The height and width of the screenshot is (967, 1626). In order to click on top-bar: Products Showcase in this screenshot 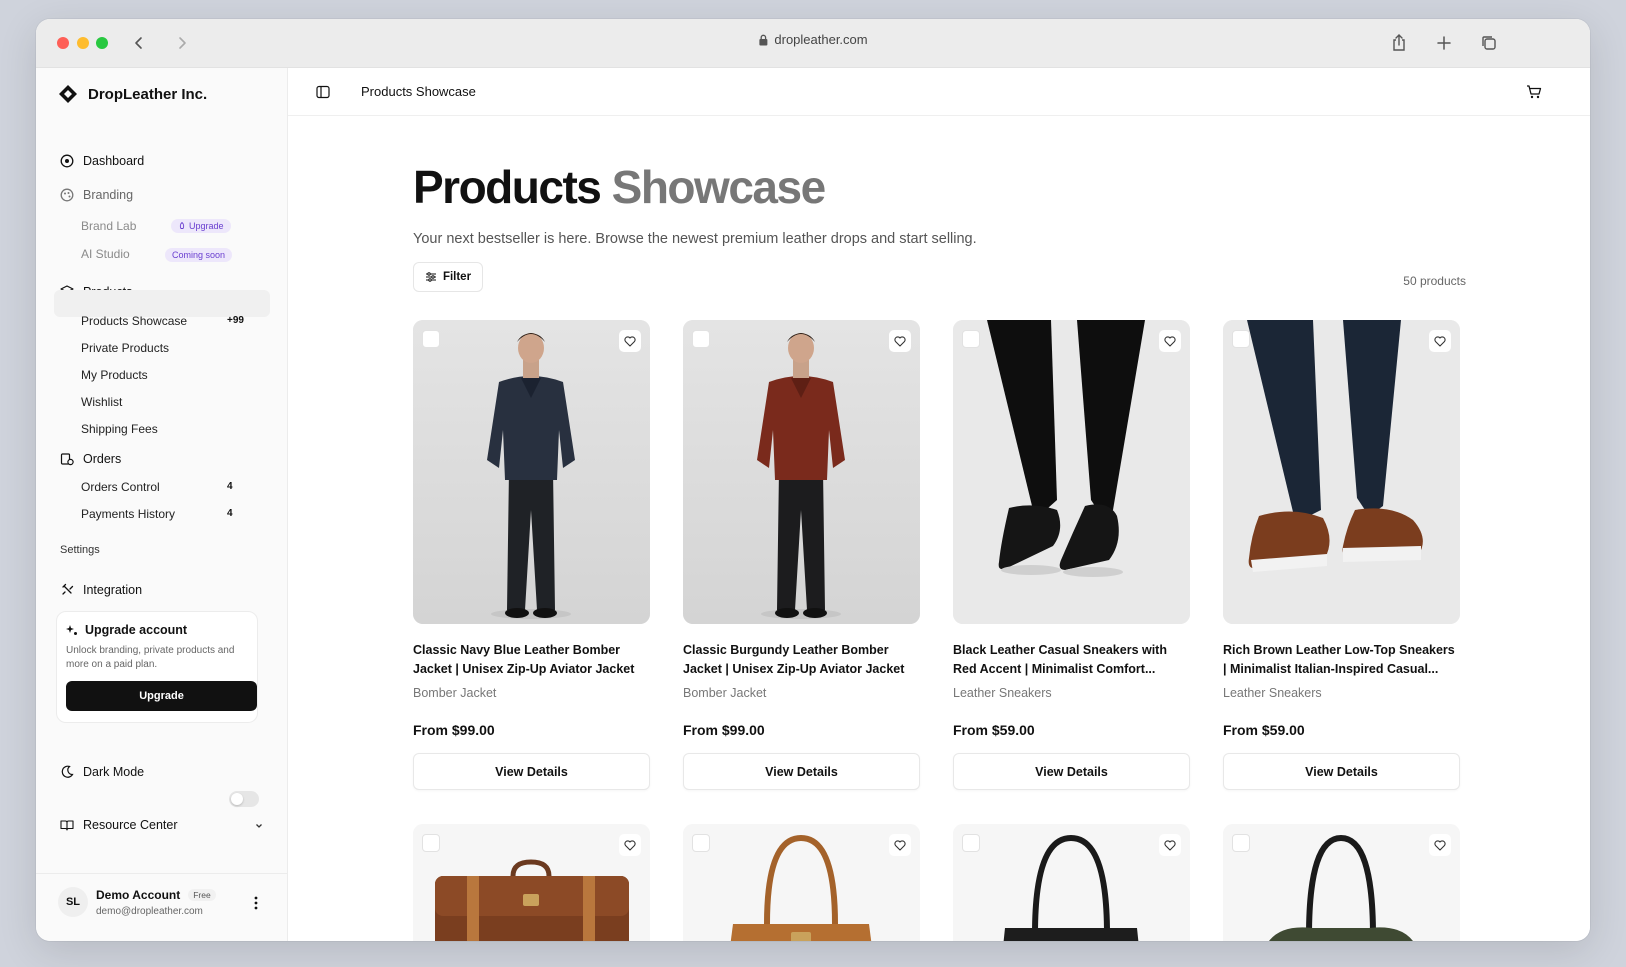, I will do `click(939, 92)`.